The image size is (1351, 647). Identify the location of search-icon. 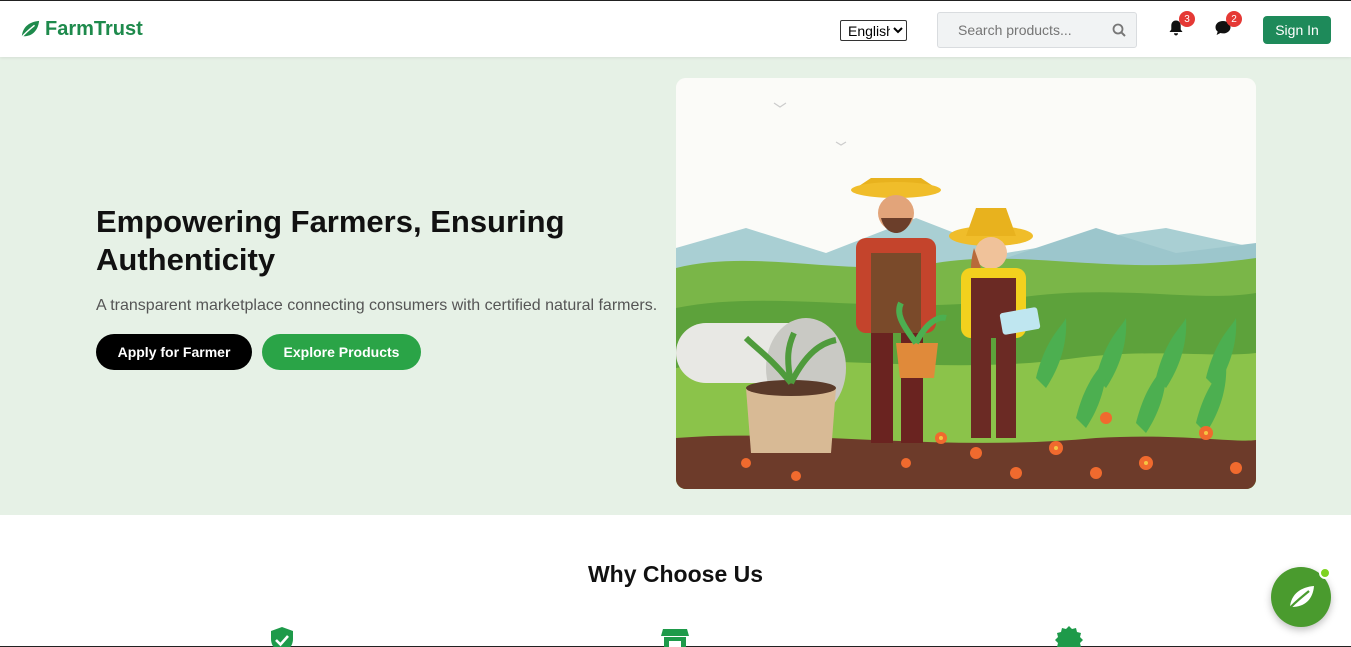
(1119, 30).